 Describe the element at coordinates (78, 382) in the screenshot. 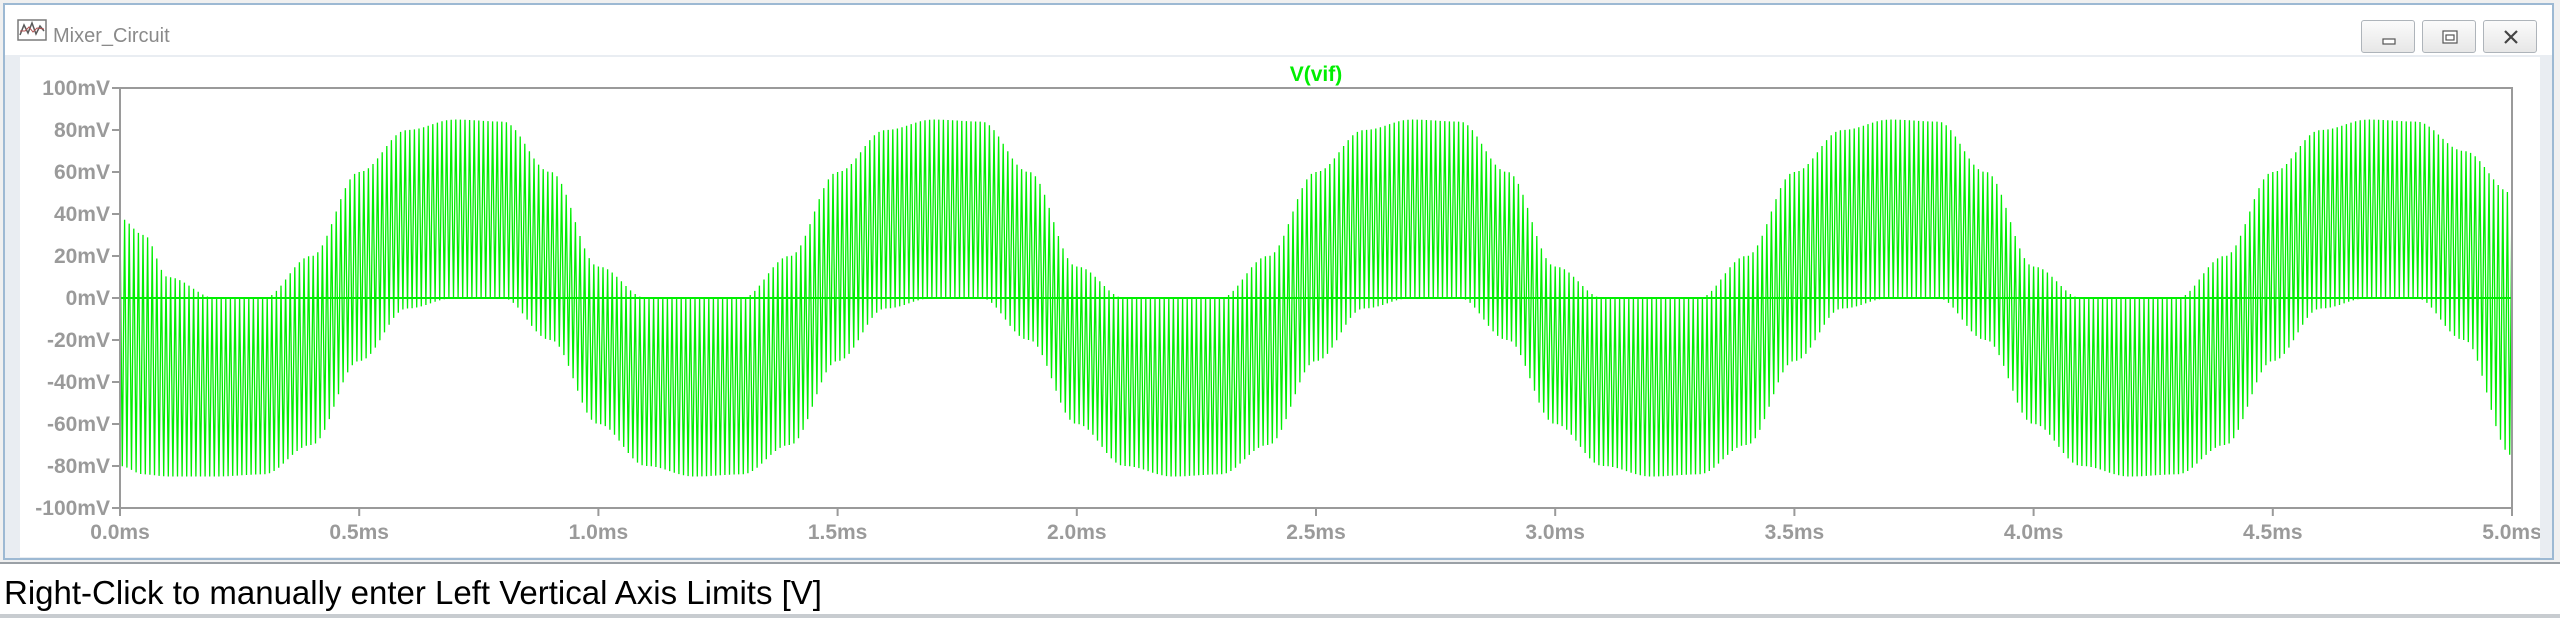

I see `y-tick-label: -40mV` at that location.